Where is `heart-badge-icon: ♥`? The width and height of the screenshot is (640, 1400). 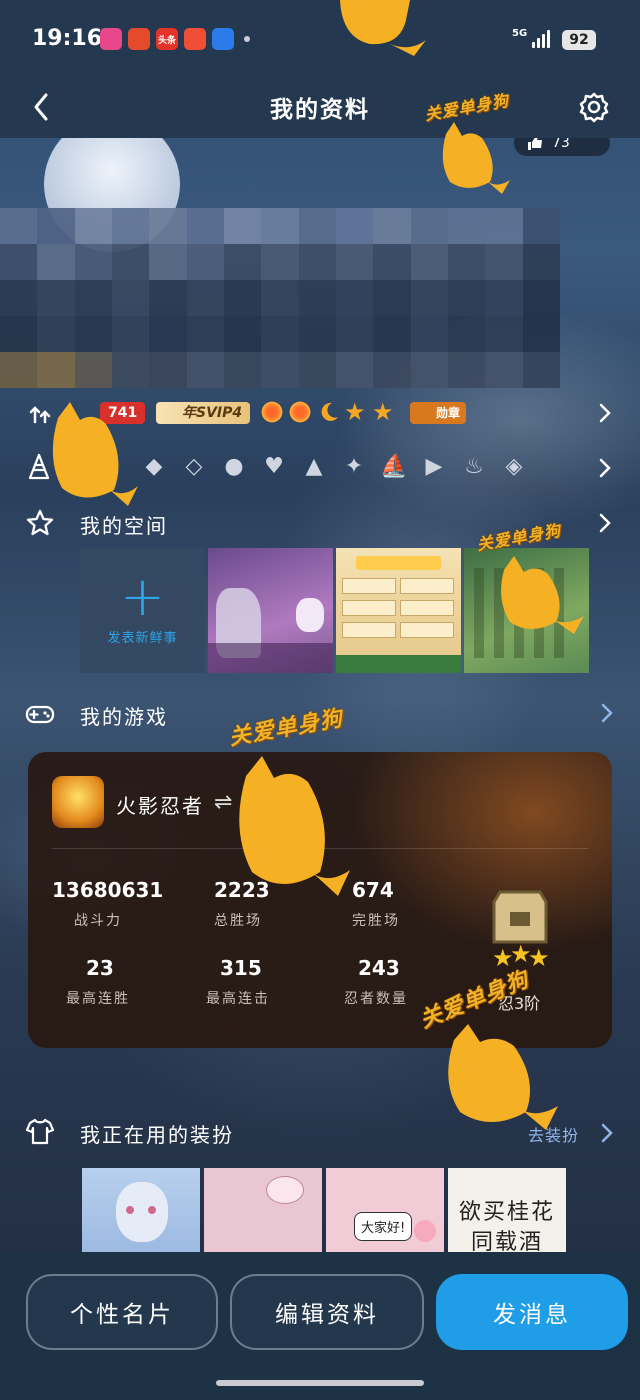
heart-badge-icon: ♥ is located at coordinates (274, 466).